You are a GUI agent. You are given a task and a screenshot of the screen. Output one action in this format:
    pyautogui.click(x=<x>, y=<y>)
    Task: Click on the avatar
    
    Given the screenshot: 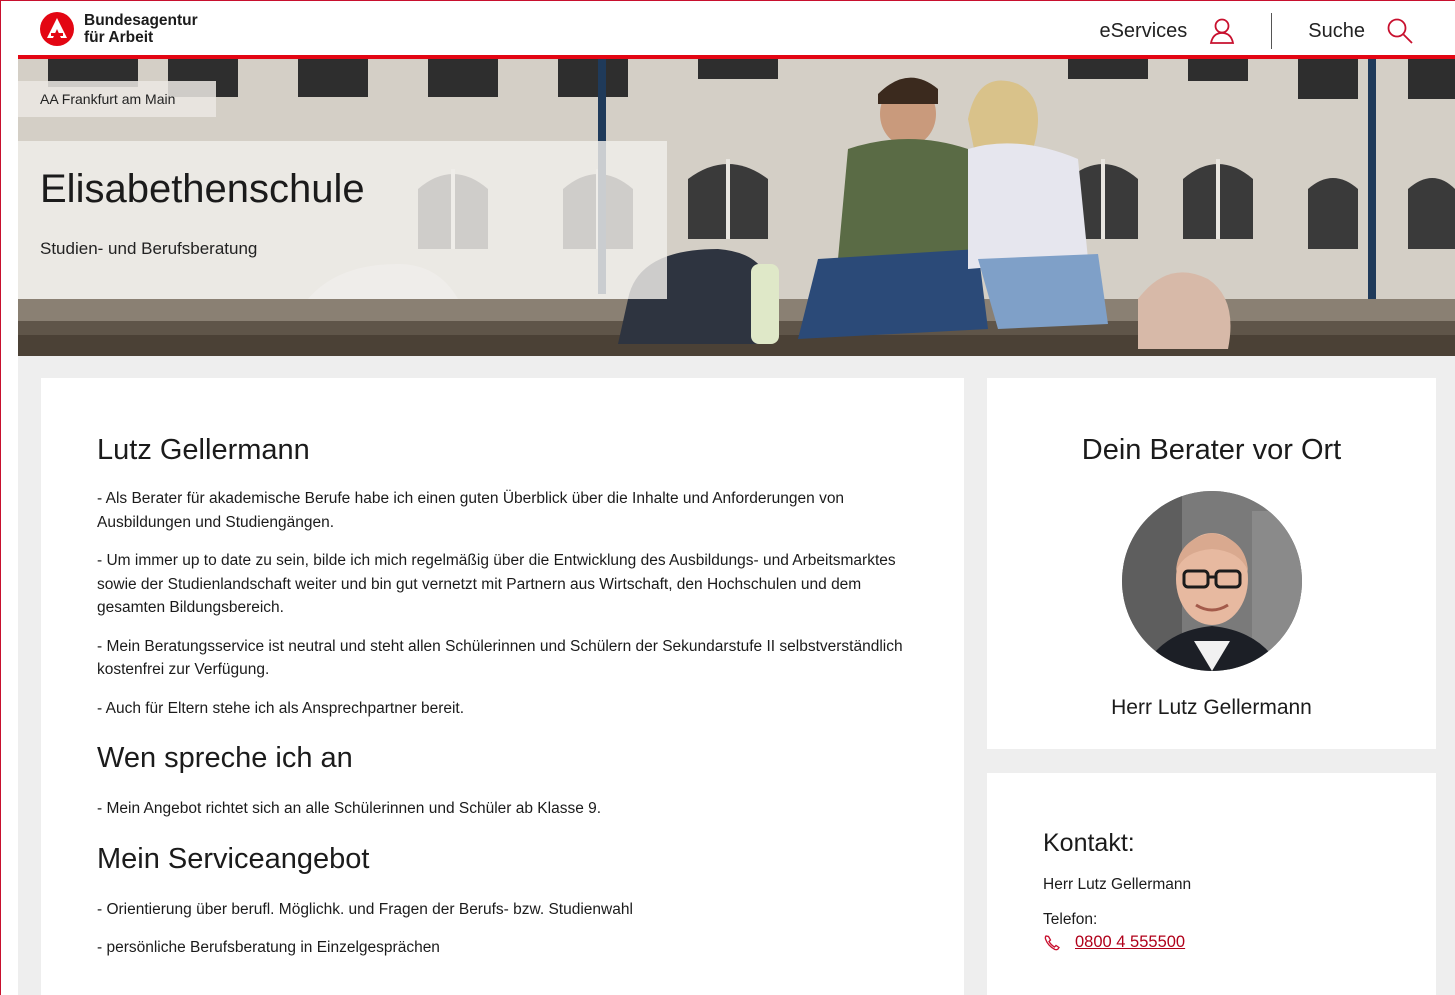 What is the action you would take?
    pyautogui.click(x=1212, y=581)
    